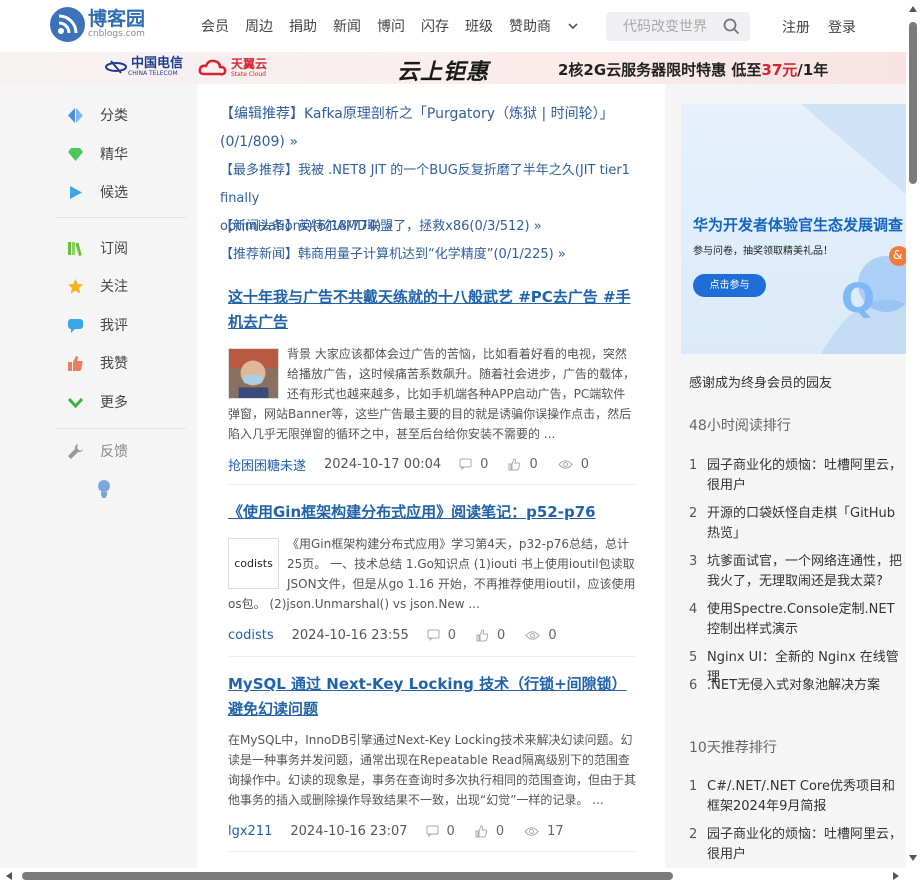  I want to click on nav-sponsor: 赞助商, so click(530, 26).